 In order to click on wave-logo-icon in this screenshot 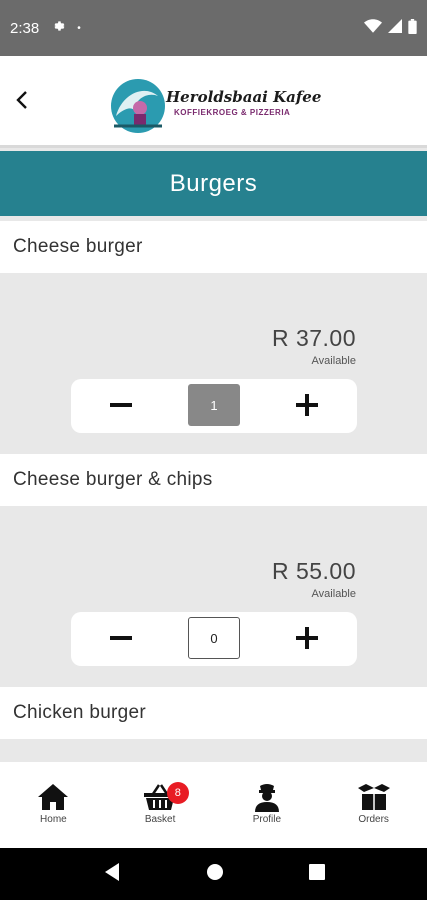, I will do `click(138, 106)`.